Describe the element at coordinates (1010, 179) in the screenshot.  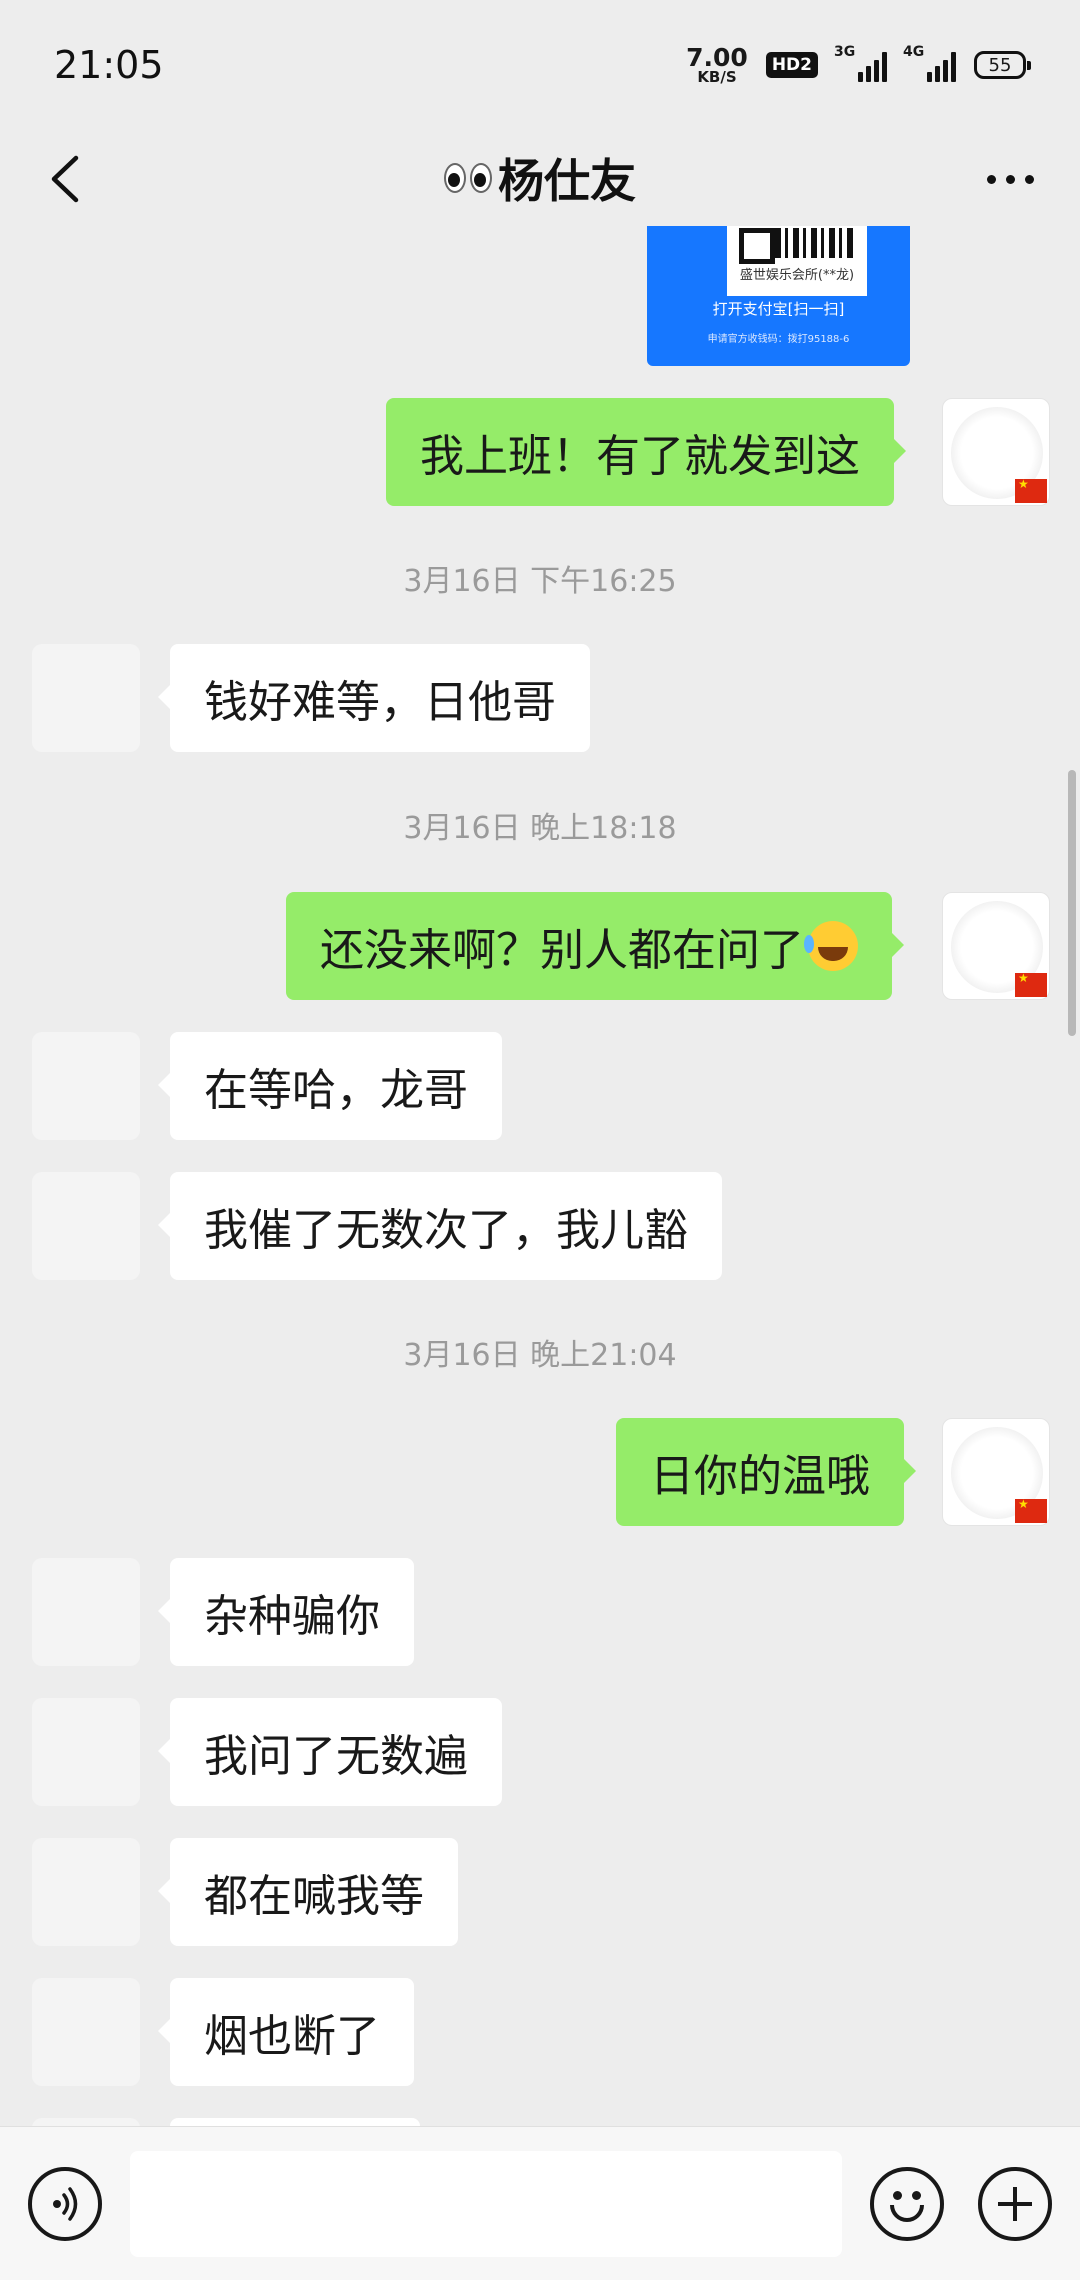
I see `more-options-button` at that location.